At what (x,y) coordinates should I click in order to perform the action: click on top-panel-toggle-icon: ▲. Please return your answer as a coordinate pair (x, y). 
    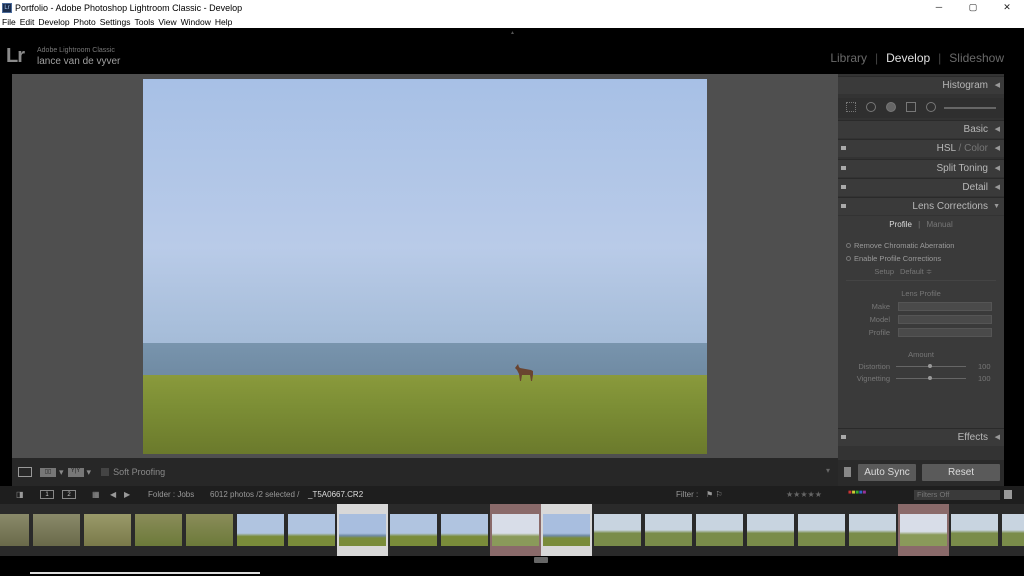
    Looking at the image, I should click on (512, 33).